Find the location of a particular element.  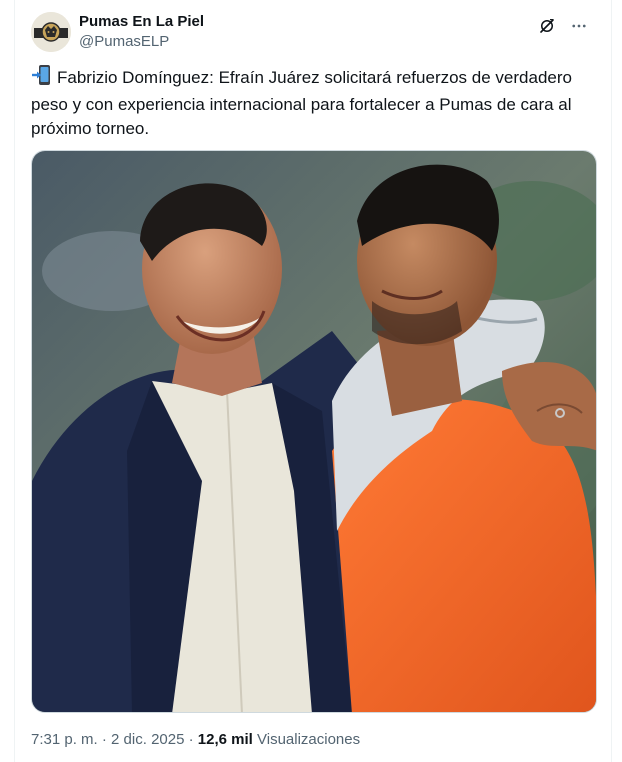

more-icon is located at coordinates (579, 26).